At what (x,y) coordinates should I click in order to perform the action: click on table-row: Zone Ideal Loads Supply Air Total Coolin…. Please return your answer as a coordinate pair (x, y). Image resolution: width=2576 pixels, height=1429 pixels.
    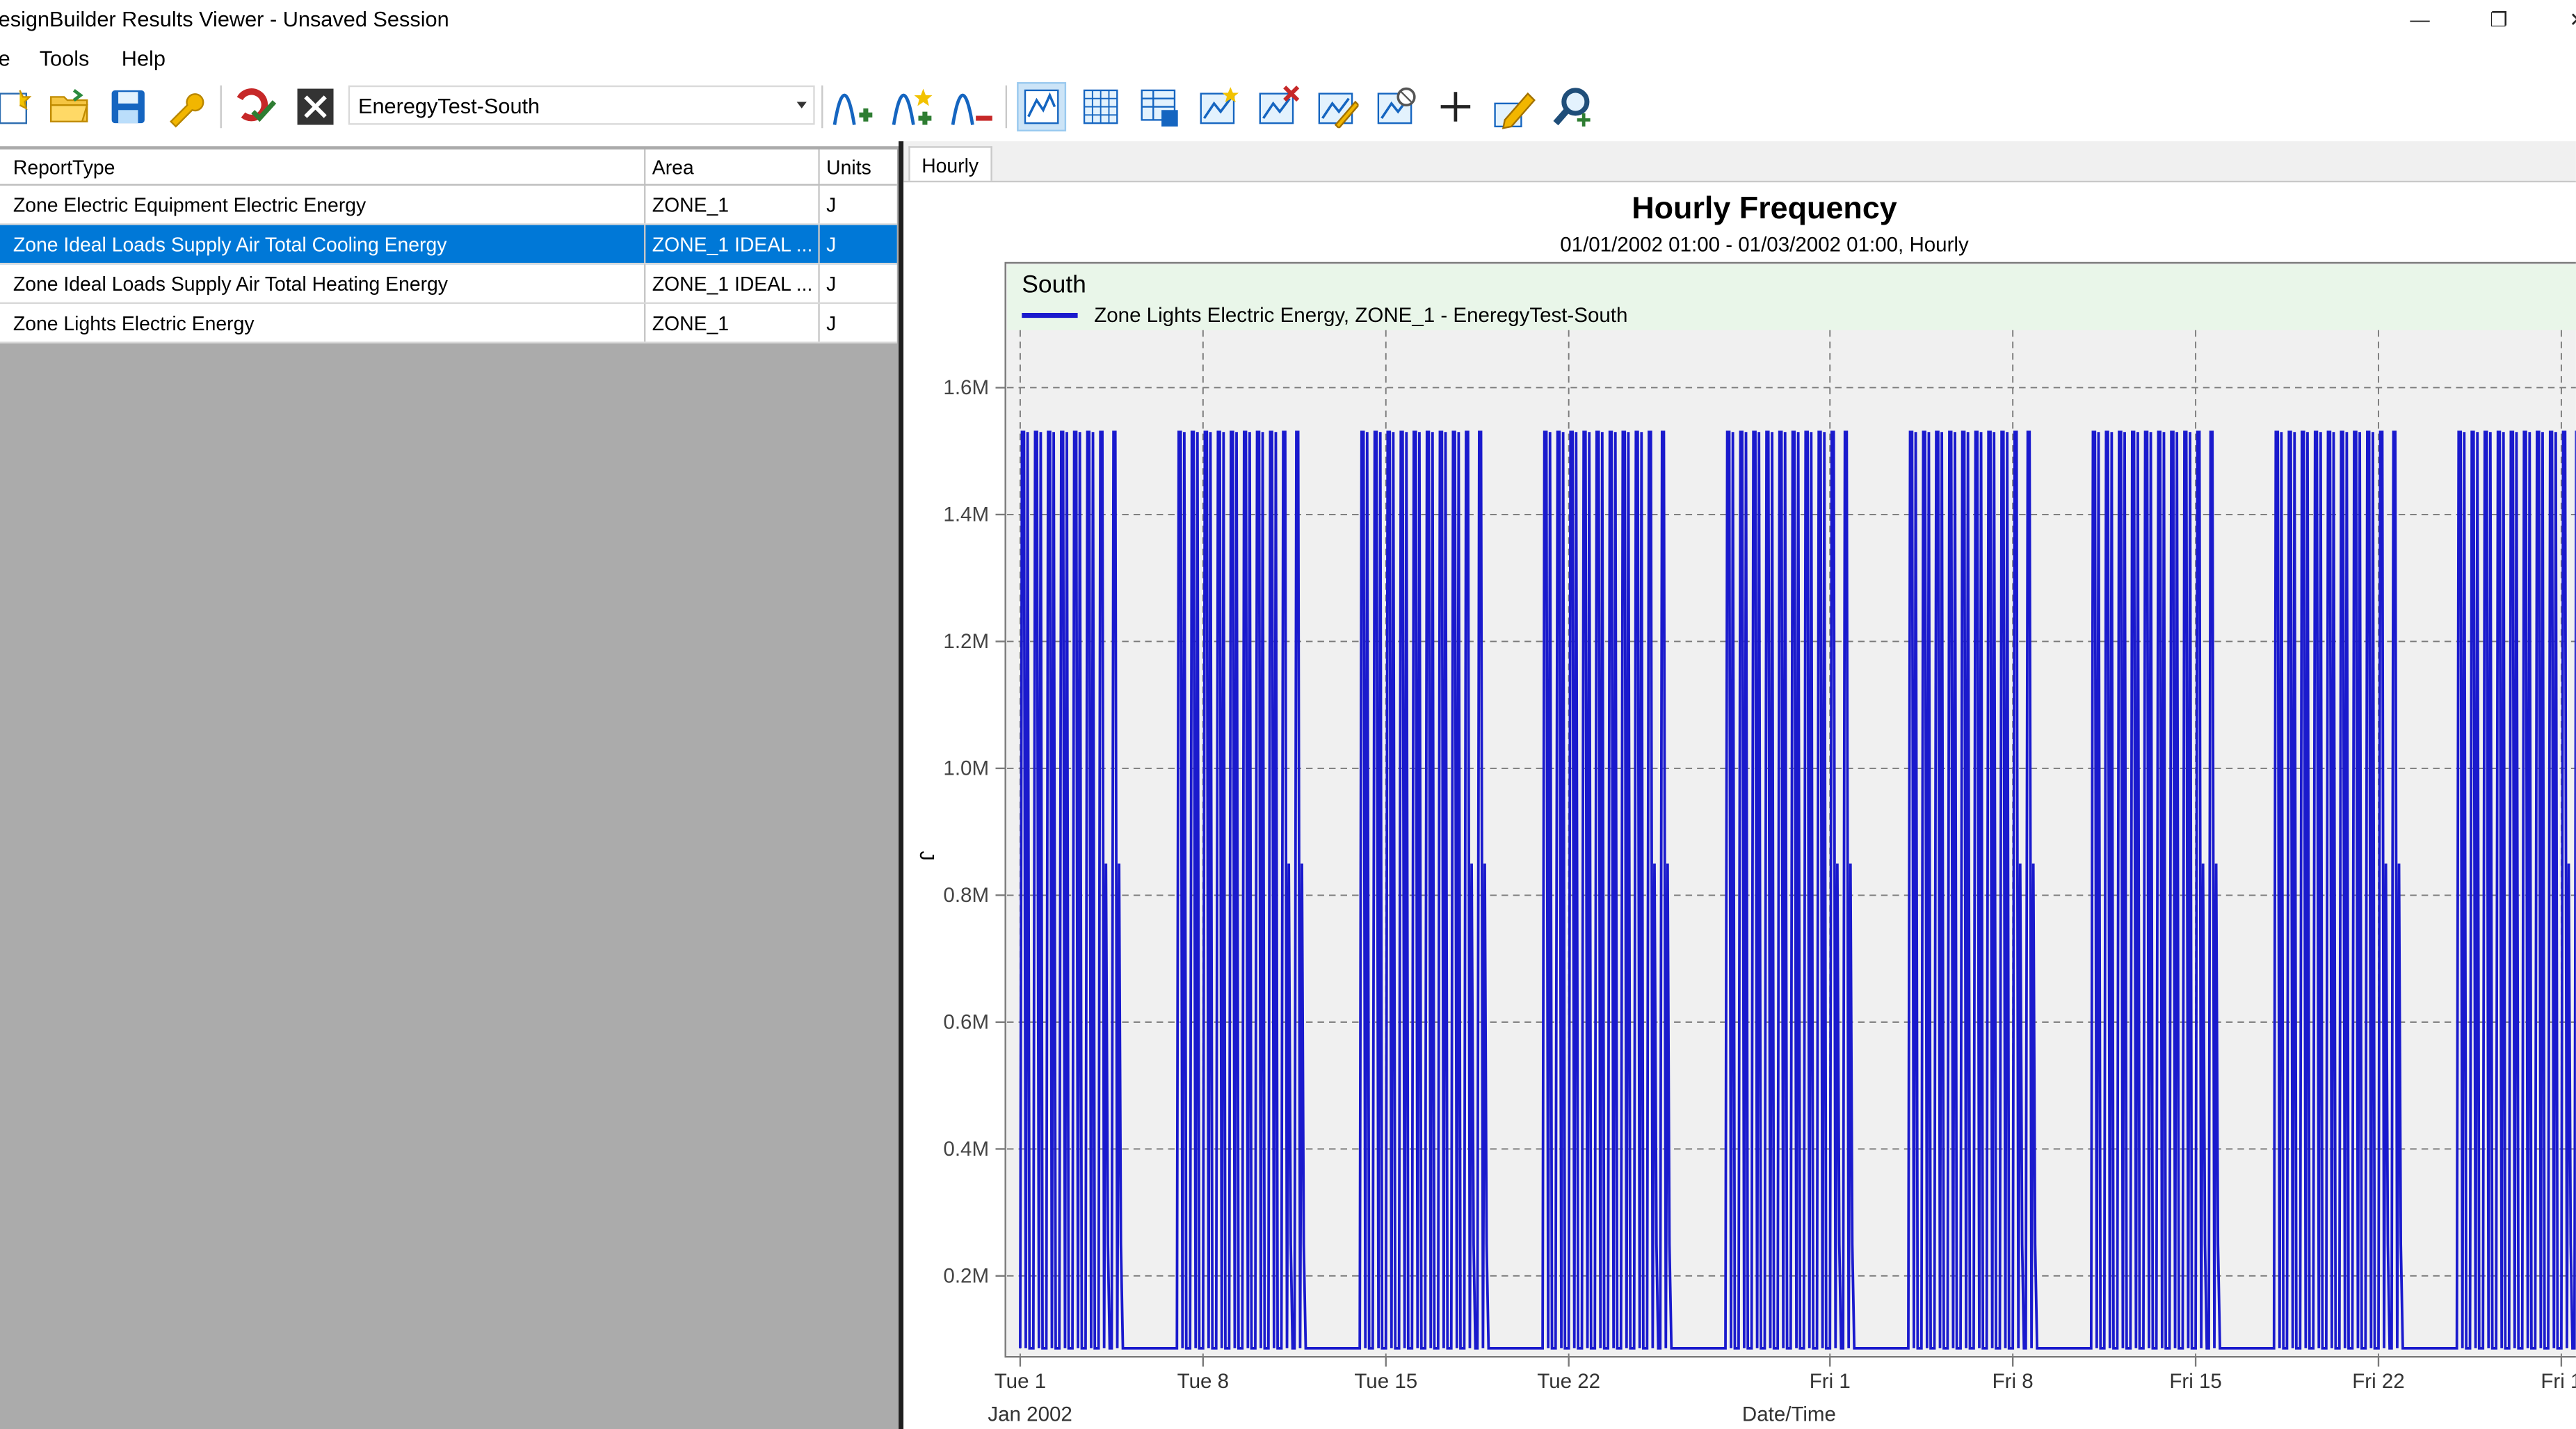
    Looking at the image, I should click on (449, 245).